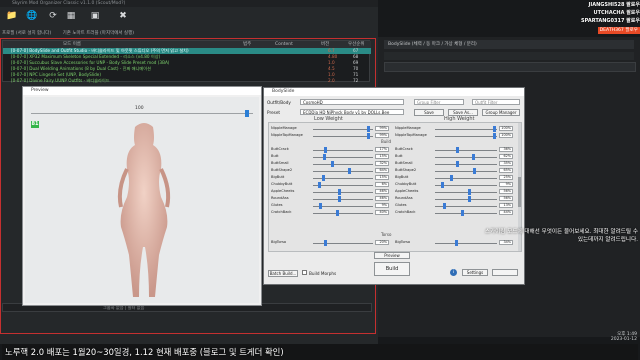 Image resolution: width=640 pixels, height=360 pixels. What do you see at coordinates (71, 16) in the screenshot?
I see `grid-icon: ▦` at bounding box center [71, 16].